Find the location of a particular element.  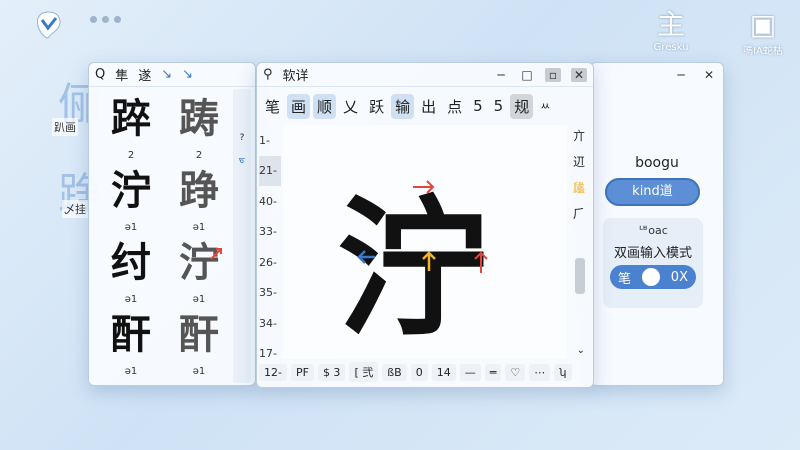

mode-toggle: 笔 0X is located at coordinates (653, 277).